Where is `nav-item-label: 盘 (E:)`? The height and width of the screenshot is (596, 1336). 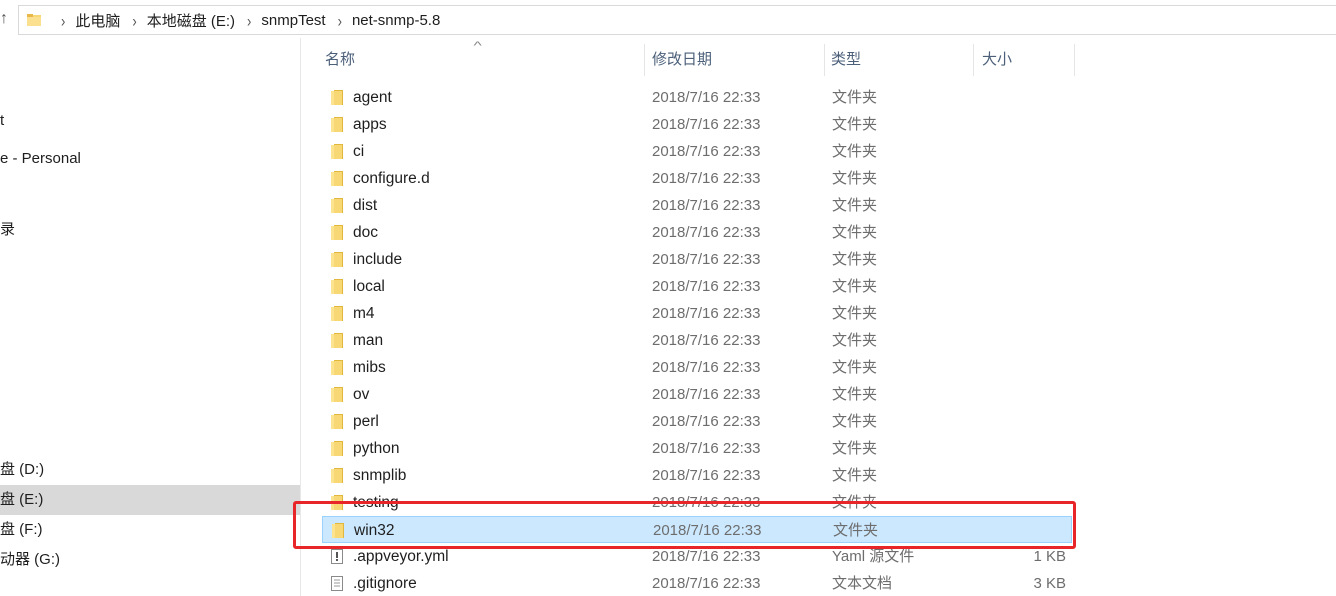 nav-item-label: 盘 (E:) is located at coordinates (22, 499).